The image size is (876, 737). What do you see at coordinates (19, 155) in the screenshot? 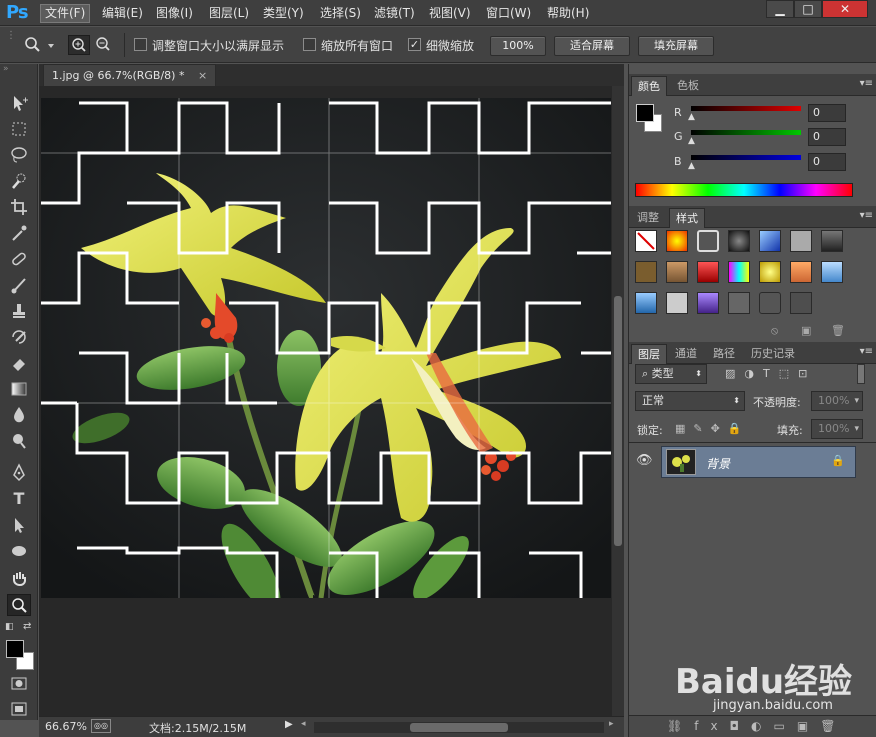
I see `lasso-tool-icon` at bounding box center [19, 155].